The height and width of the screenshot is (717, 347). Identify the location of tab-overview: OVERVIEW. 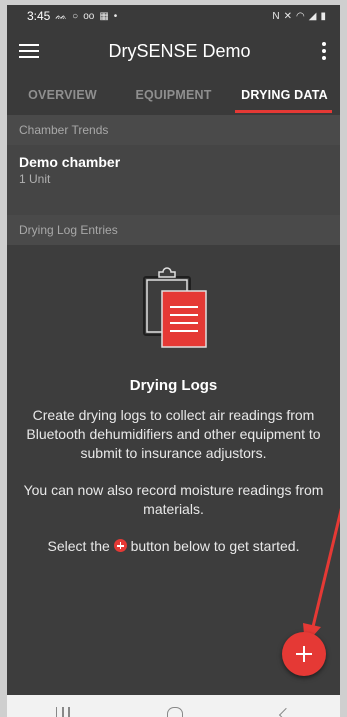
(62, 95).